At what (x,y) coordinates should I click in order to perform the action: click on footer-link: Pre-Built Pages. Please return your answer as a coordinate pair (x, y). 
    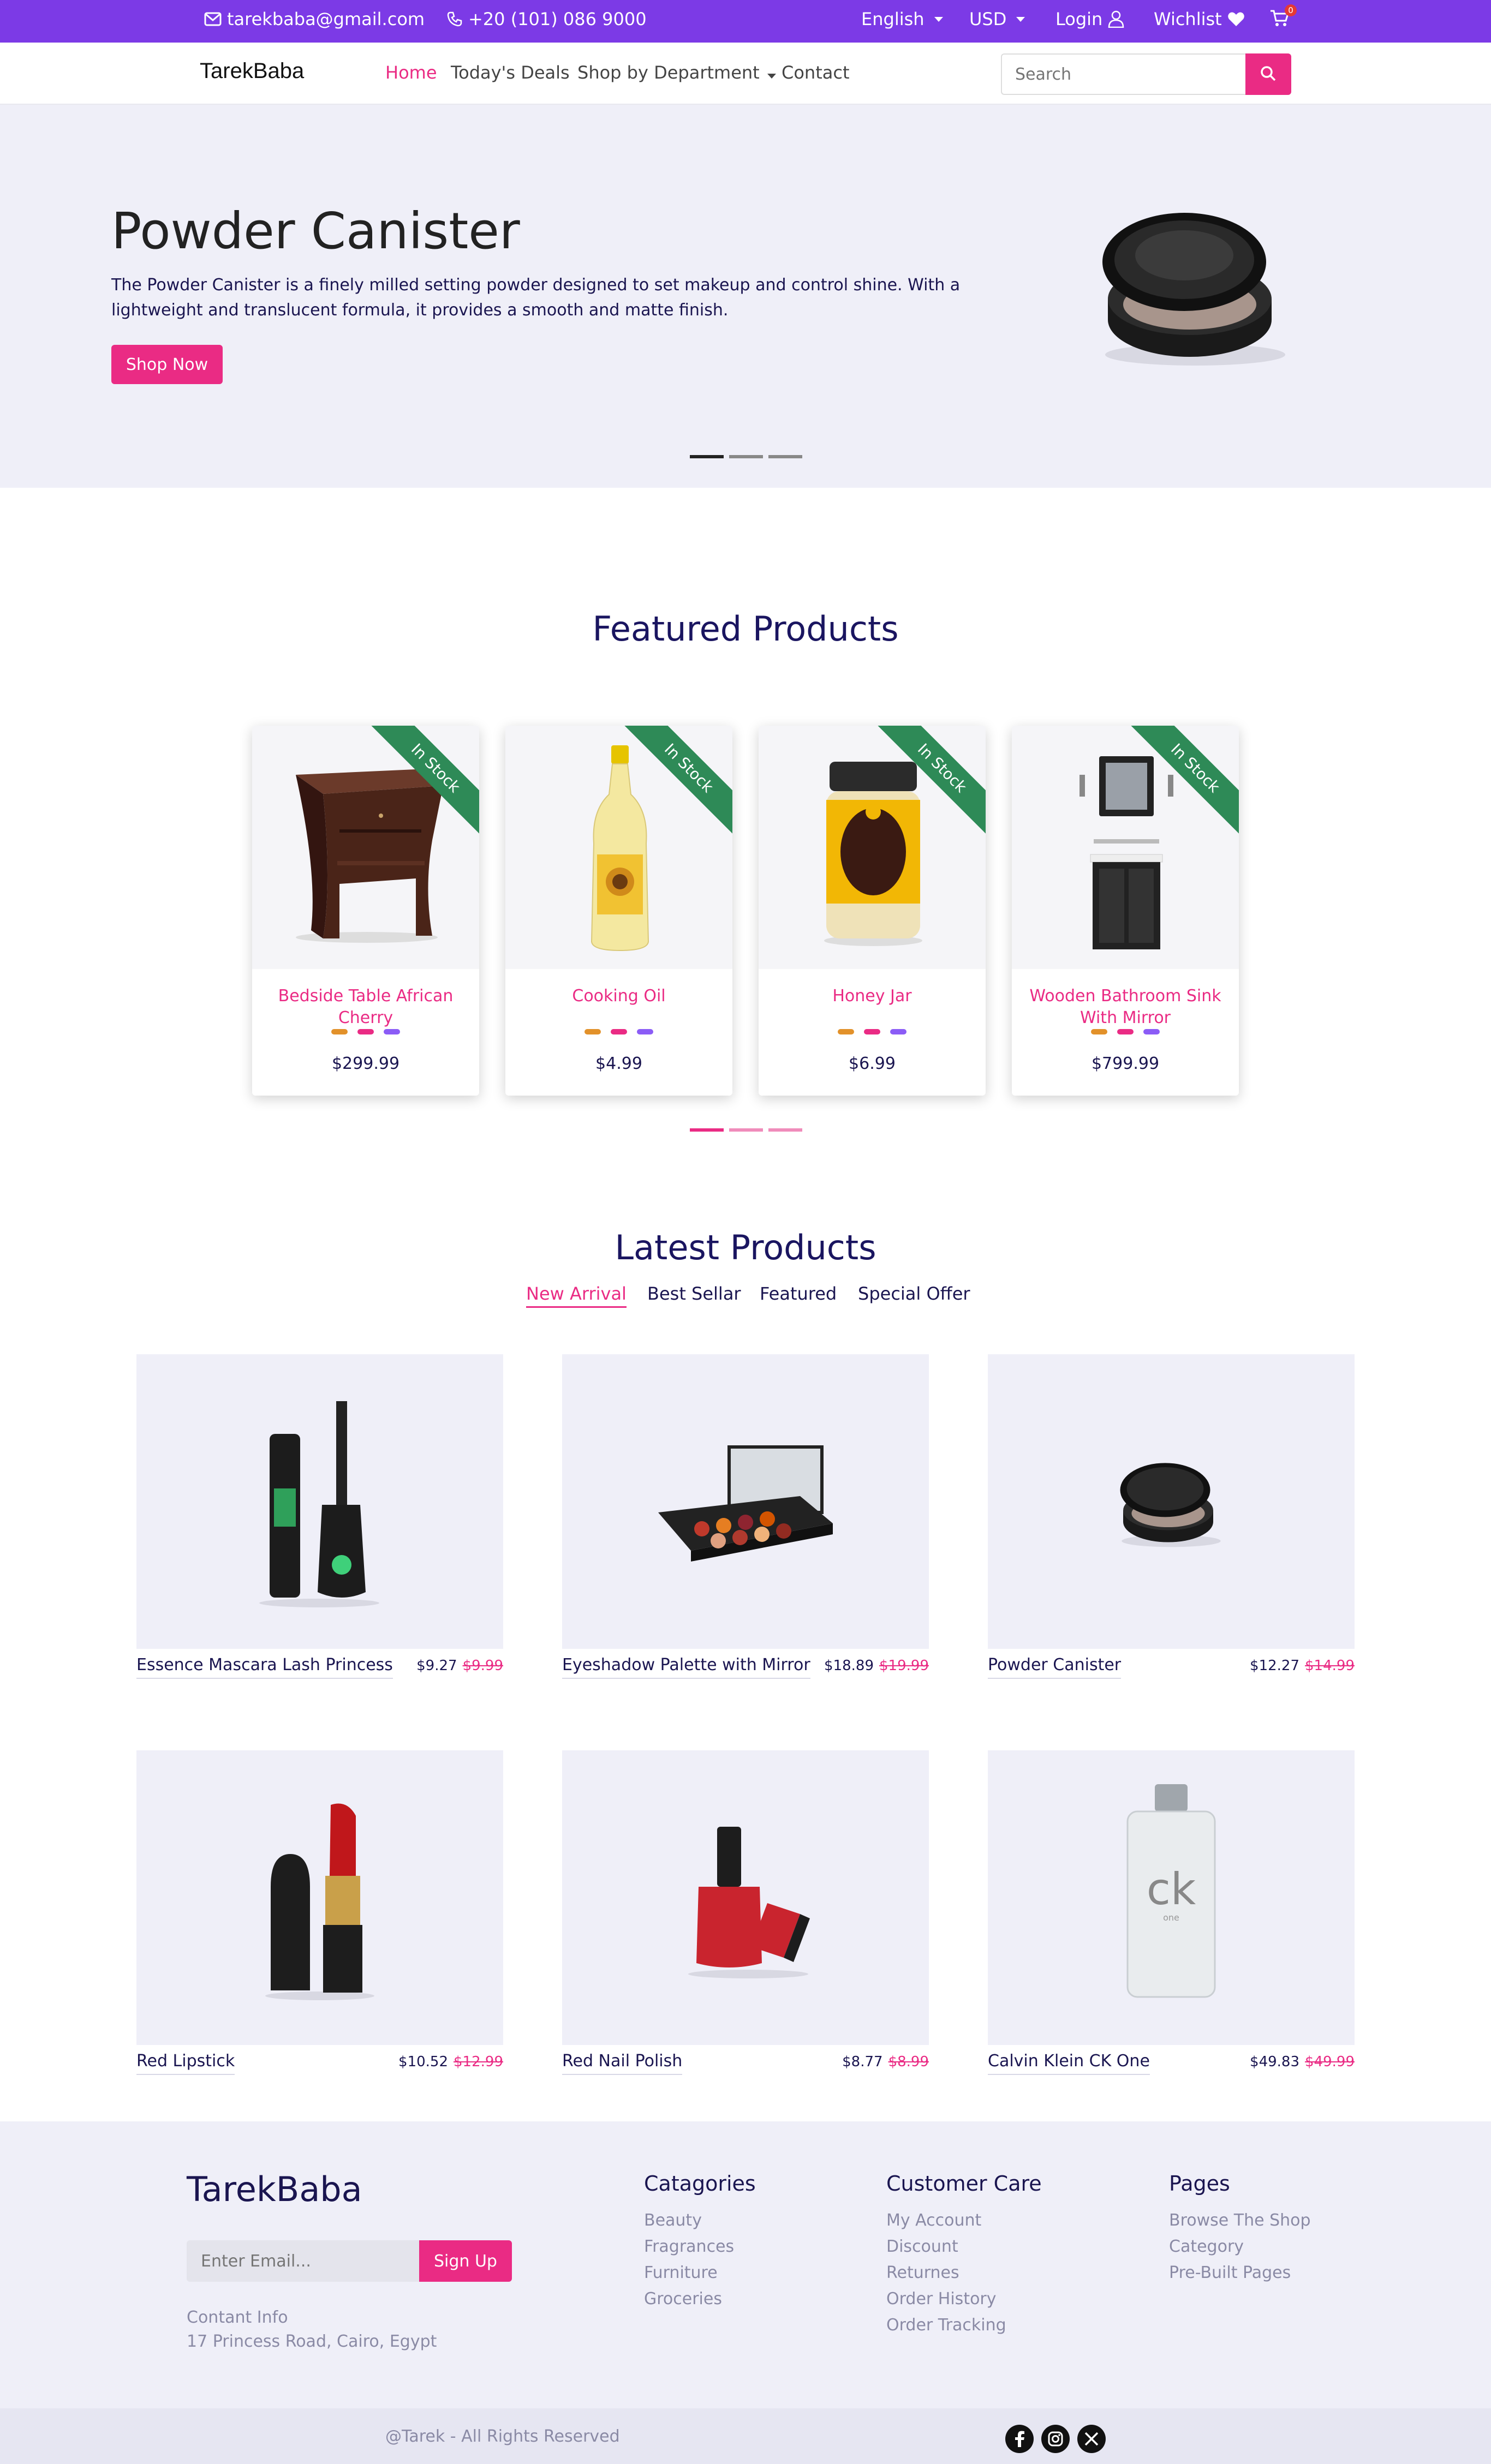
    Looking at the image, I should click on (1240, 2273).